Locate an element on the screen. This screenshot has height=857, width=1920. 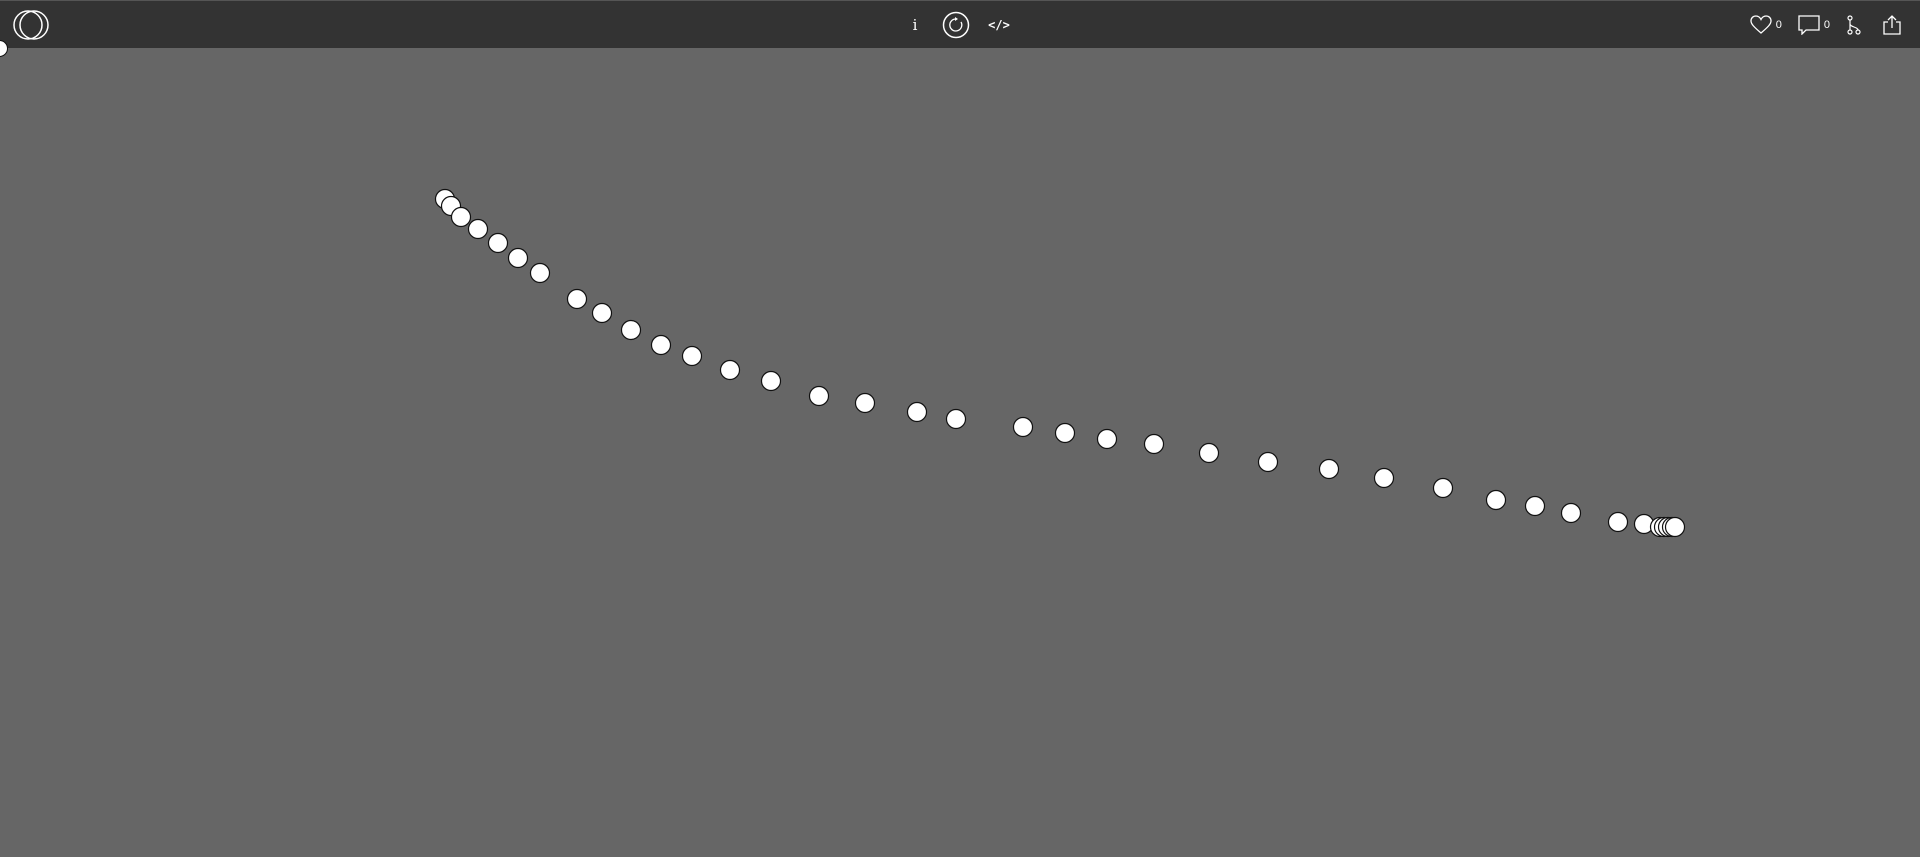
top-toolbar: i </> 0 0 is located at coordinates (960, 24).